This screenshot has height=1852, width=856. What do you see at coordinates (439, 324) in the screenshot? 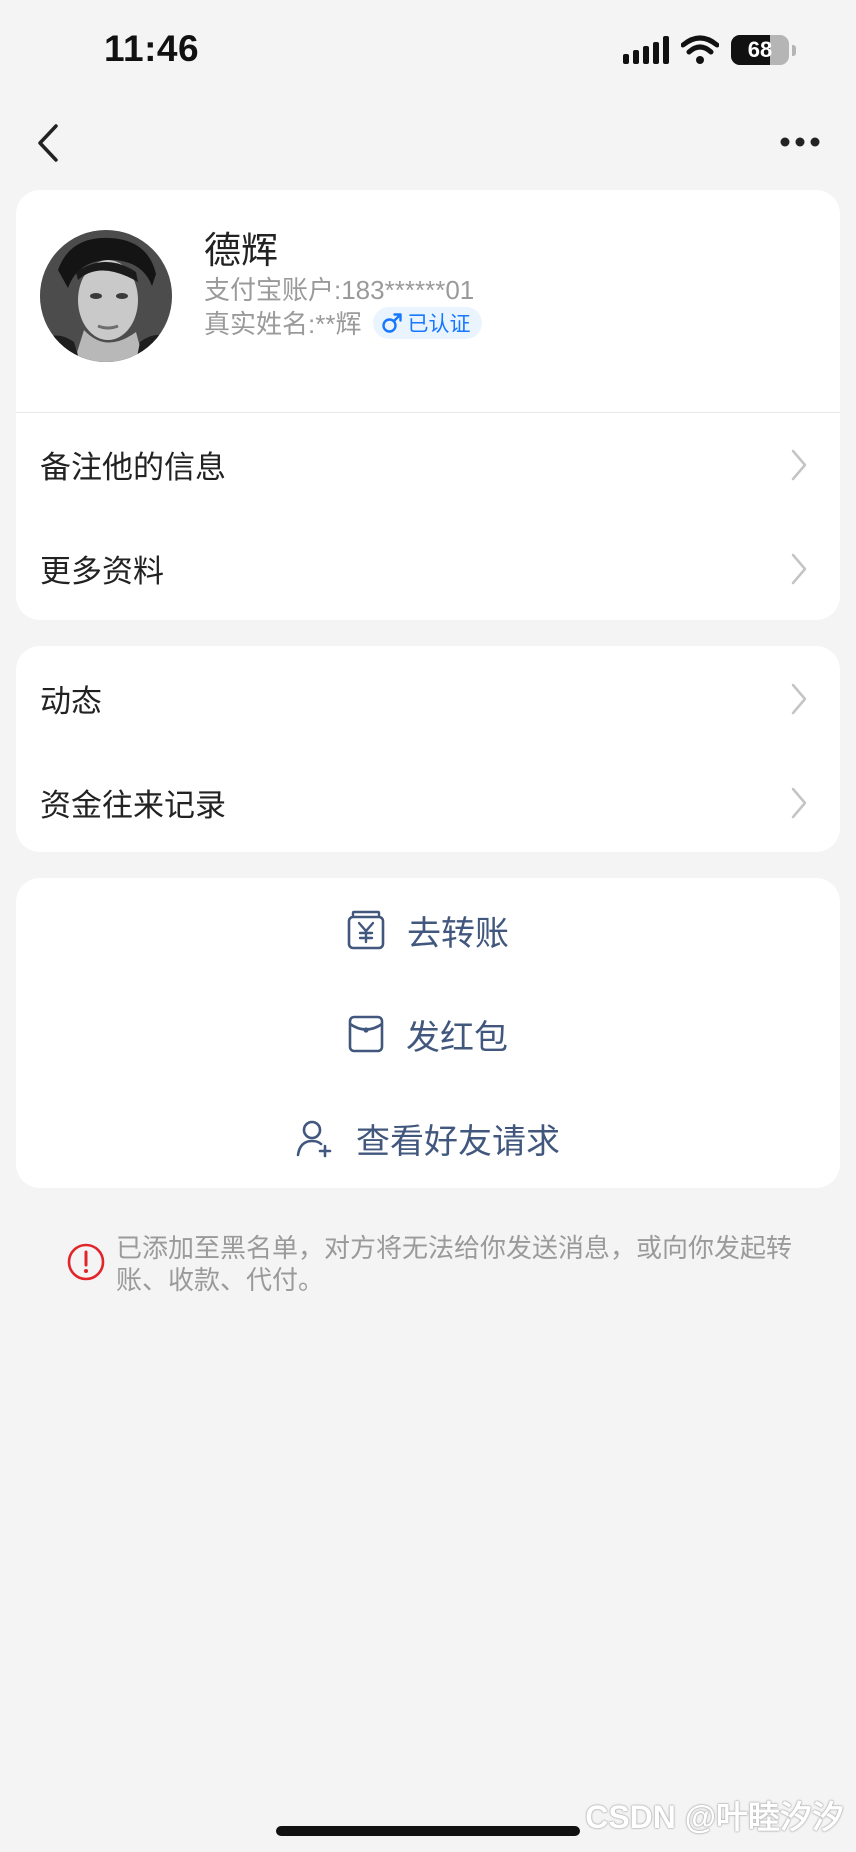
I see `verified-label: 已认证` at bounding box center [439, 324].